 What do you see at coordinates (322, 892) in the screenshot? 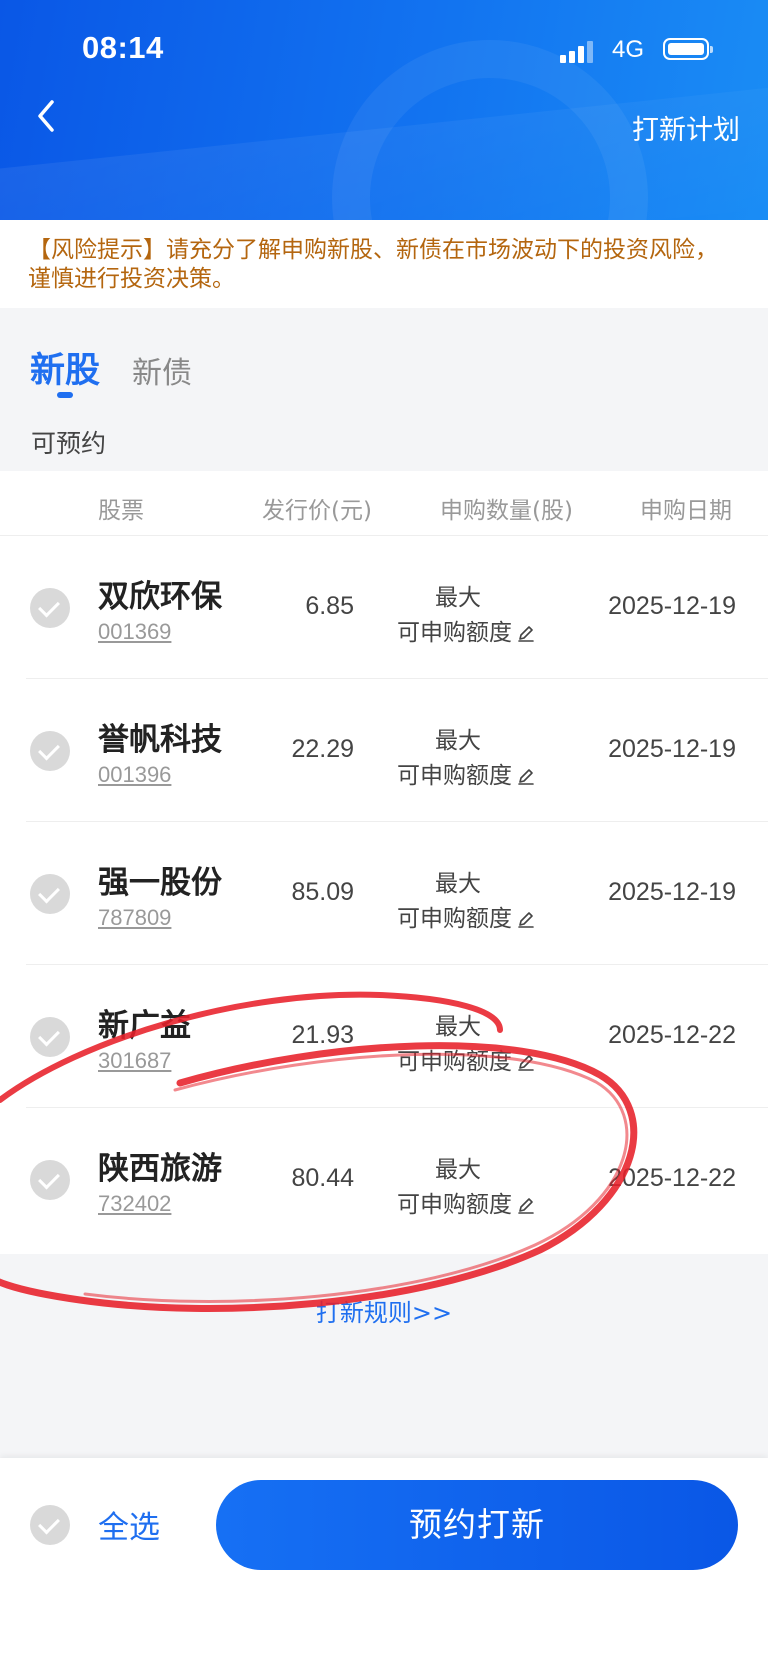
I see `issue-price: 85.09` at bounding box center [322, 892].